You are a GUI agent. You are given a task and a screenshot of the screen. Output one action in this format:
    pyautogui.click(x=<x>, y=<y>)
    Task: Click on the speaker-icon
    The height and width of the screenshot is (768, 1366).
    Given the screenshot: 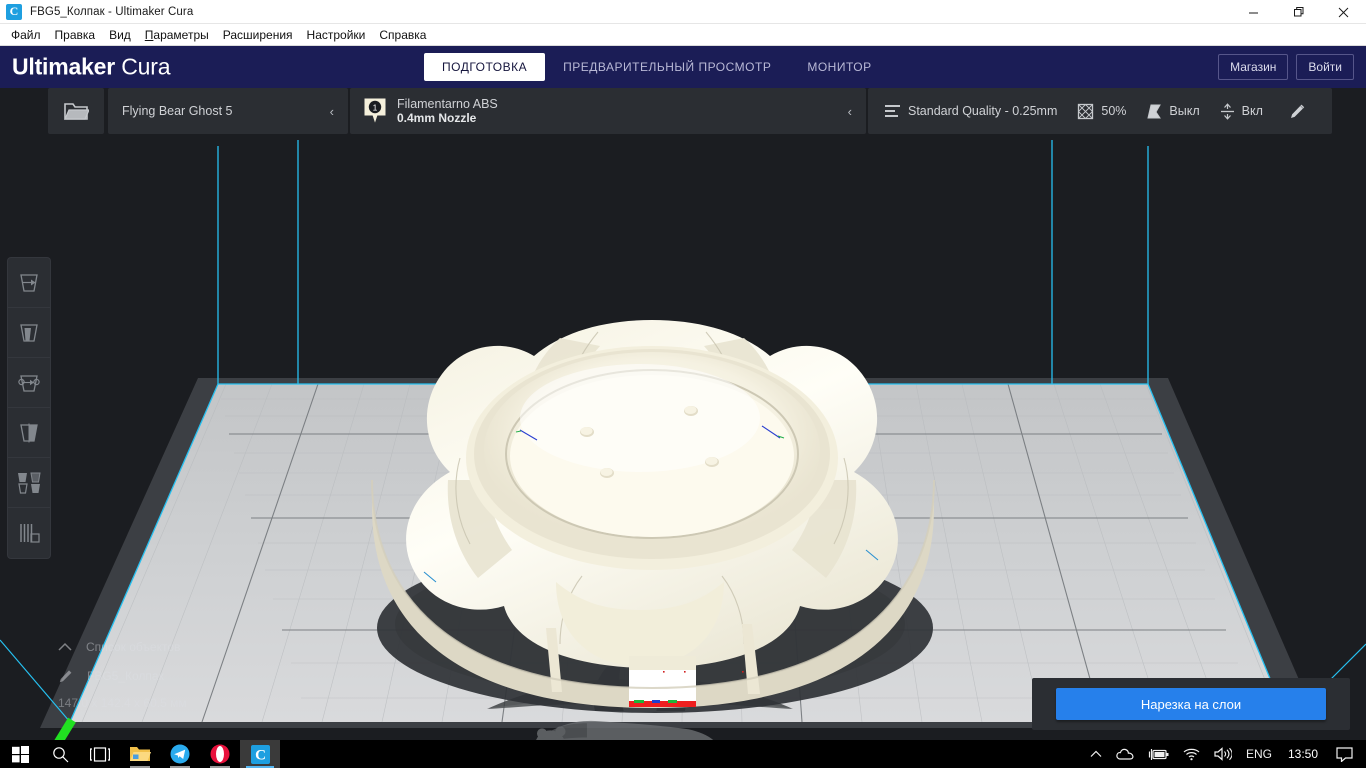 What is the action you would take?
    pyautogui.click(x=1223, y=754)
    